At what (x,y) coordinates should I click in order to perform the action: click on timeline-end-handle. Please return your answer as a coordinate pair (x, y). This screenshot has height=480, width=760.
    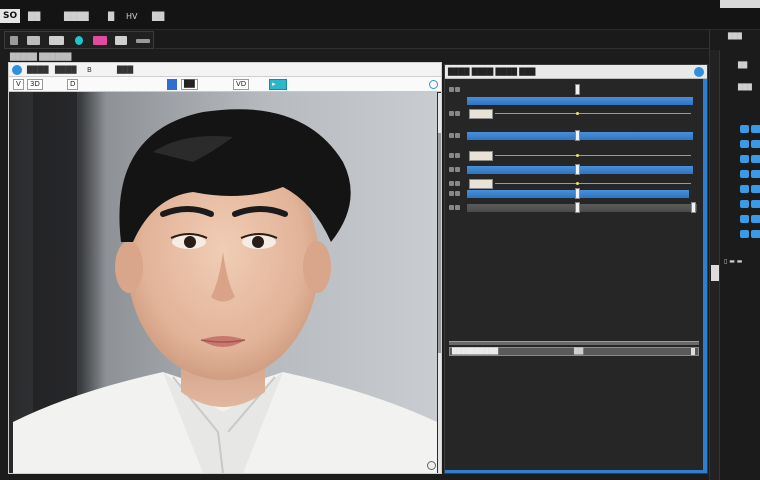
    Looking at the image, I should click on (693, 351).